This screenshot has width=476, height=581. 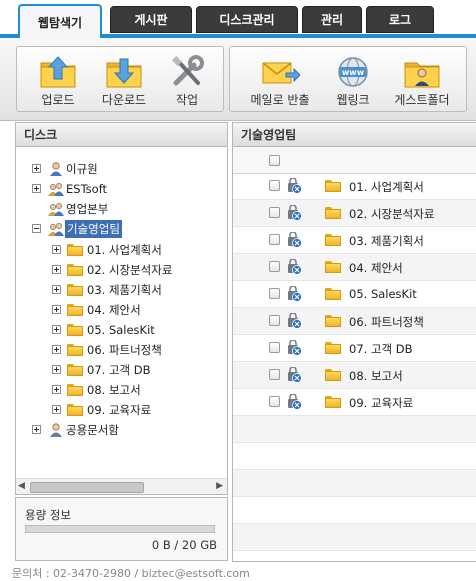 What do you see at coordinates (386, 187) in the screenshot?
I see `file-name: 01. 사업계획서` at bounding box center [386, 187].